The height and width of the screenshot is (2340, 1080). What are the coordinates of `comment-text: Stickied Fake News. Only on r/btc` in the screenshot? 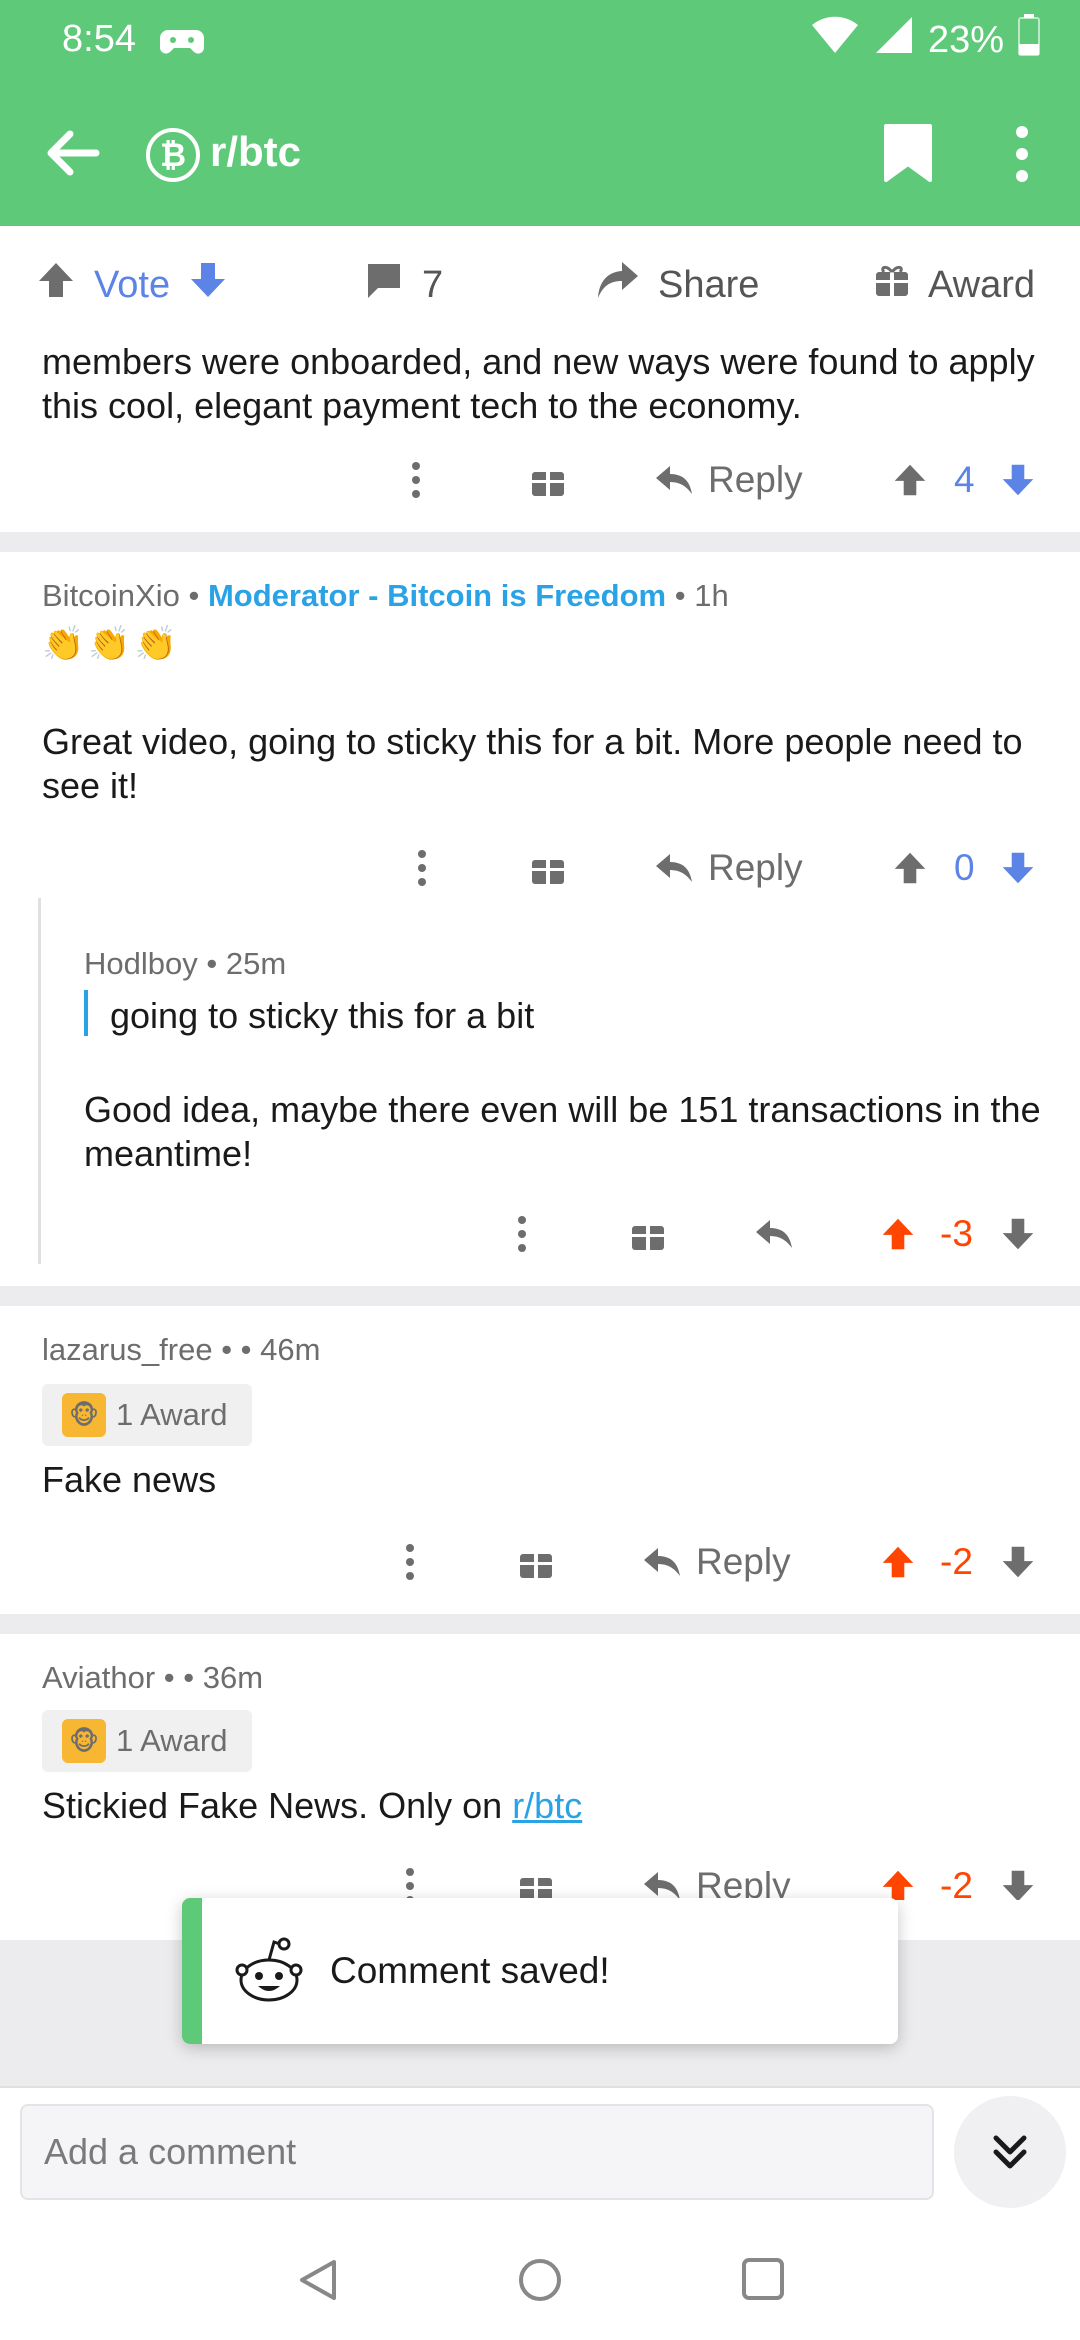 It's located at (312, 1806).